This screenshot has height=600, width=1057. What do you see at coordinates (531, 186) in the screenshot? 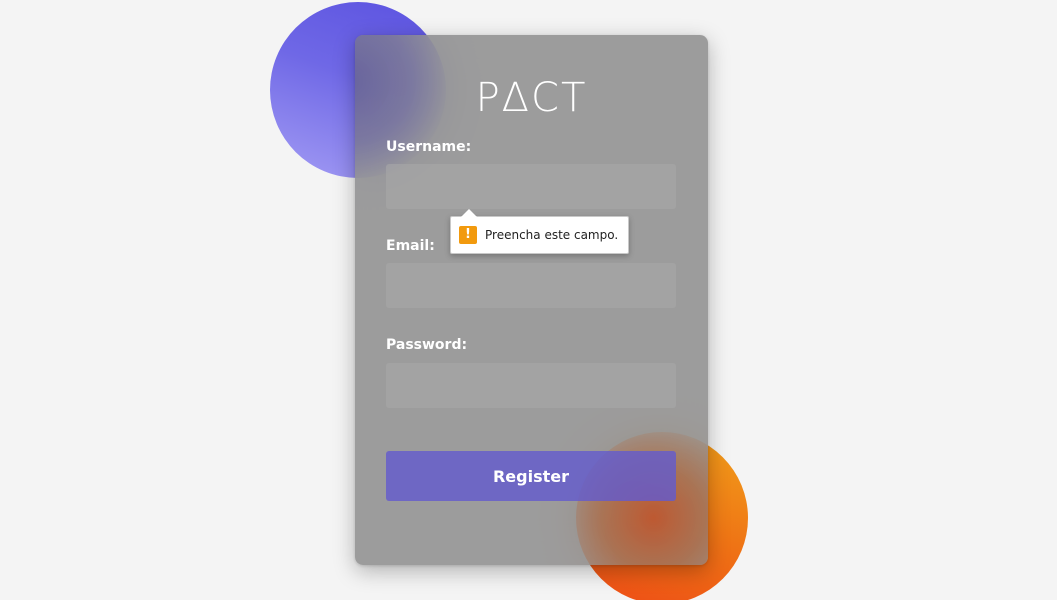
I see `username-input` at bounding box center [531, 186].